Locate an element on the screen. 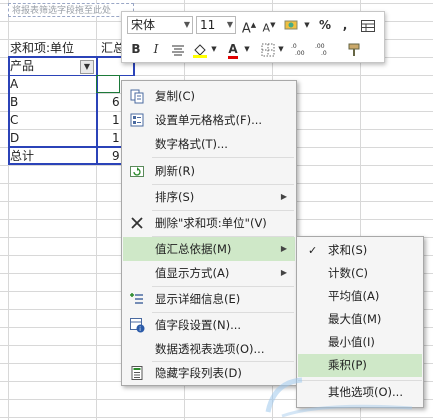  submenu-item-max: 最大值(M) is located at coordinates (360, 319).